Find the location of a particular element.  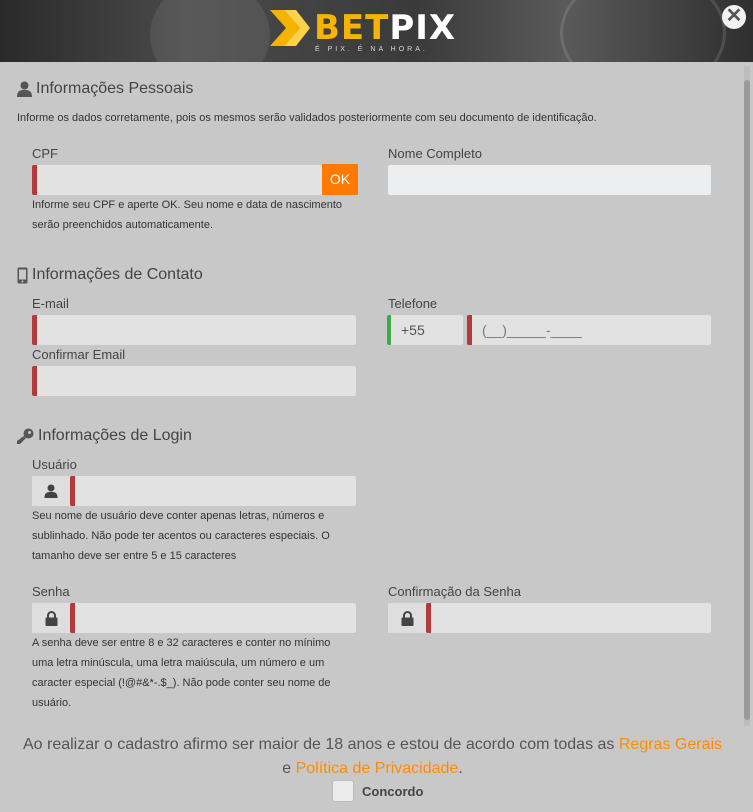

username-field is located at coordinates (213, 491).